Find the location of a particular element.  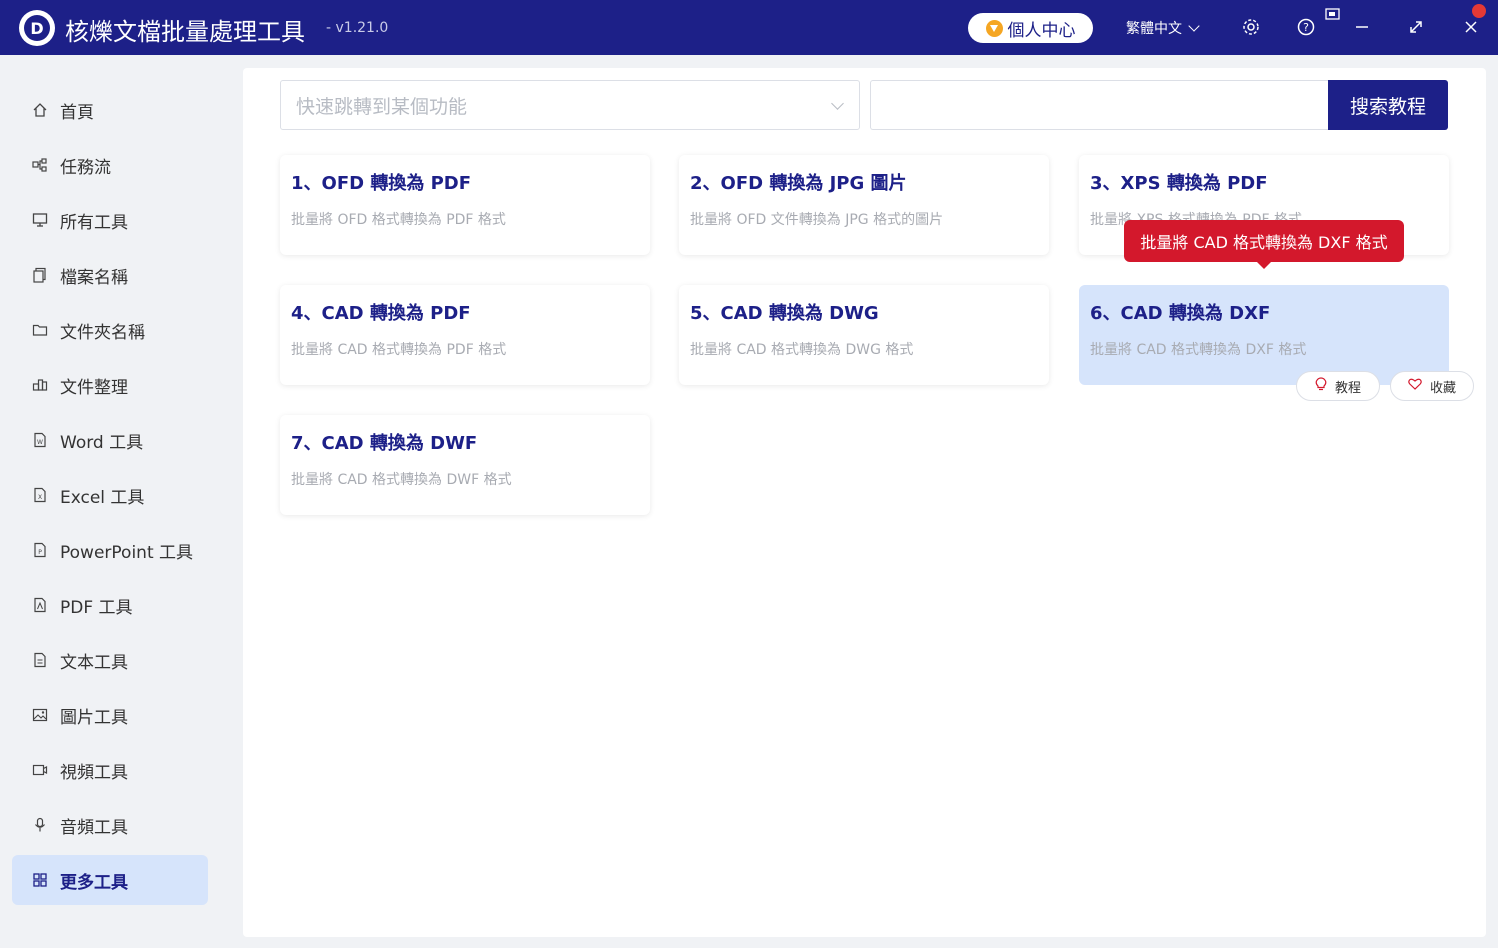

pdf-file-icon is located at coordinates (40, 605).